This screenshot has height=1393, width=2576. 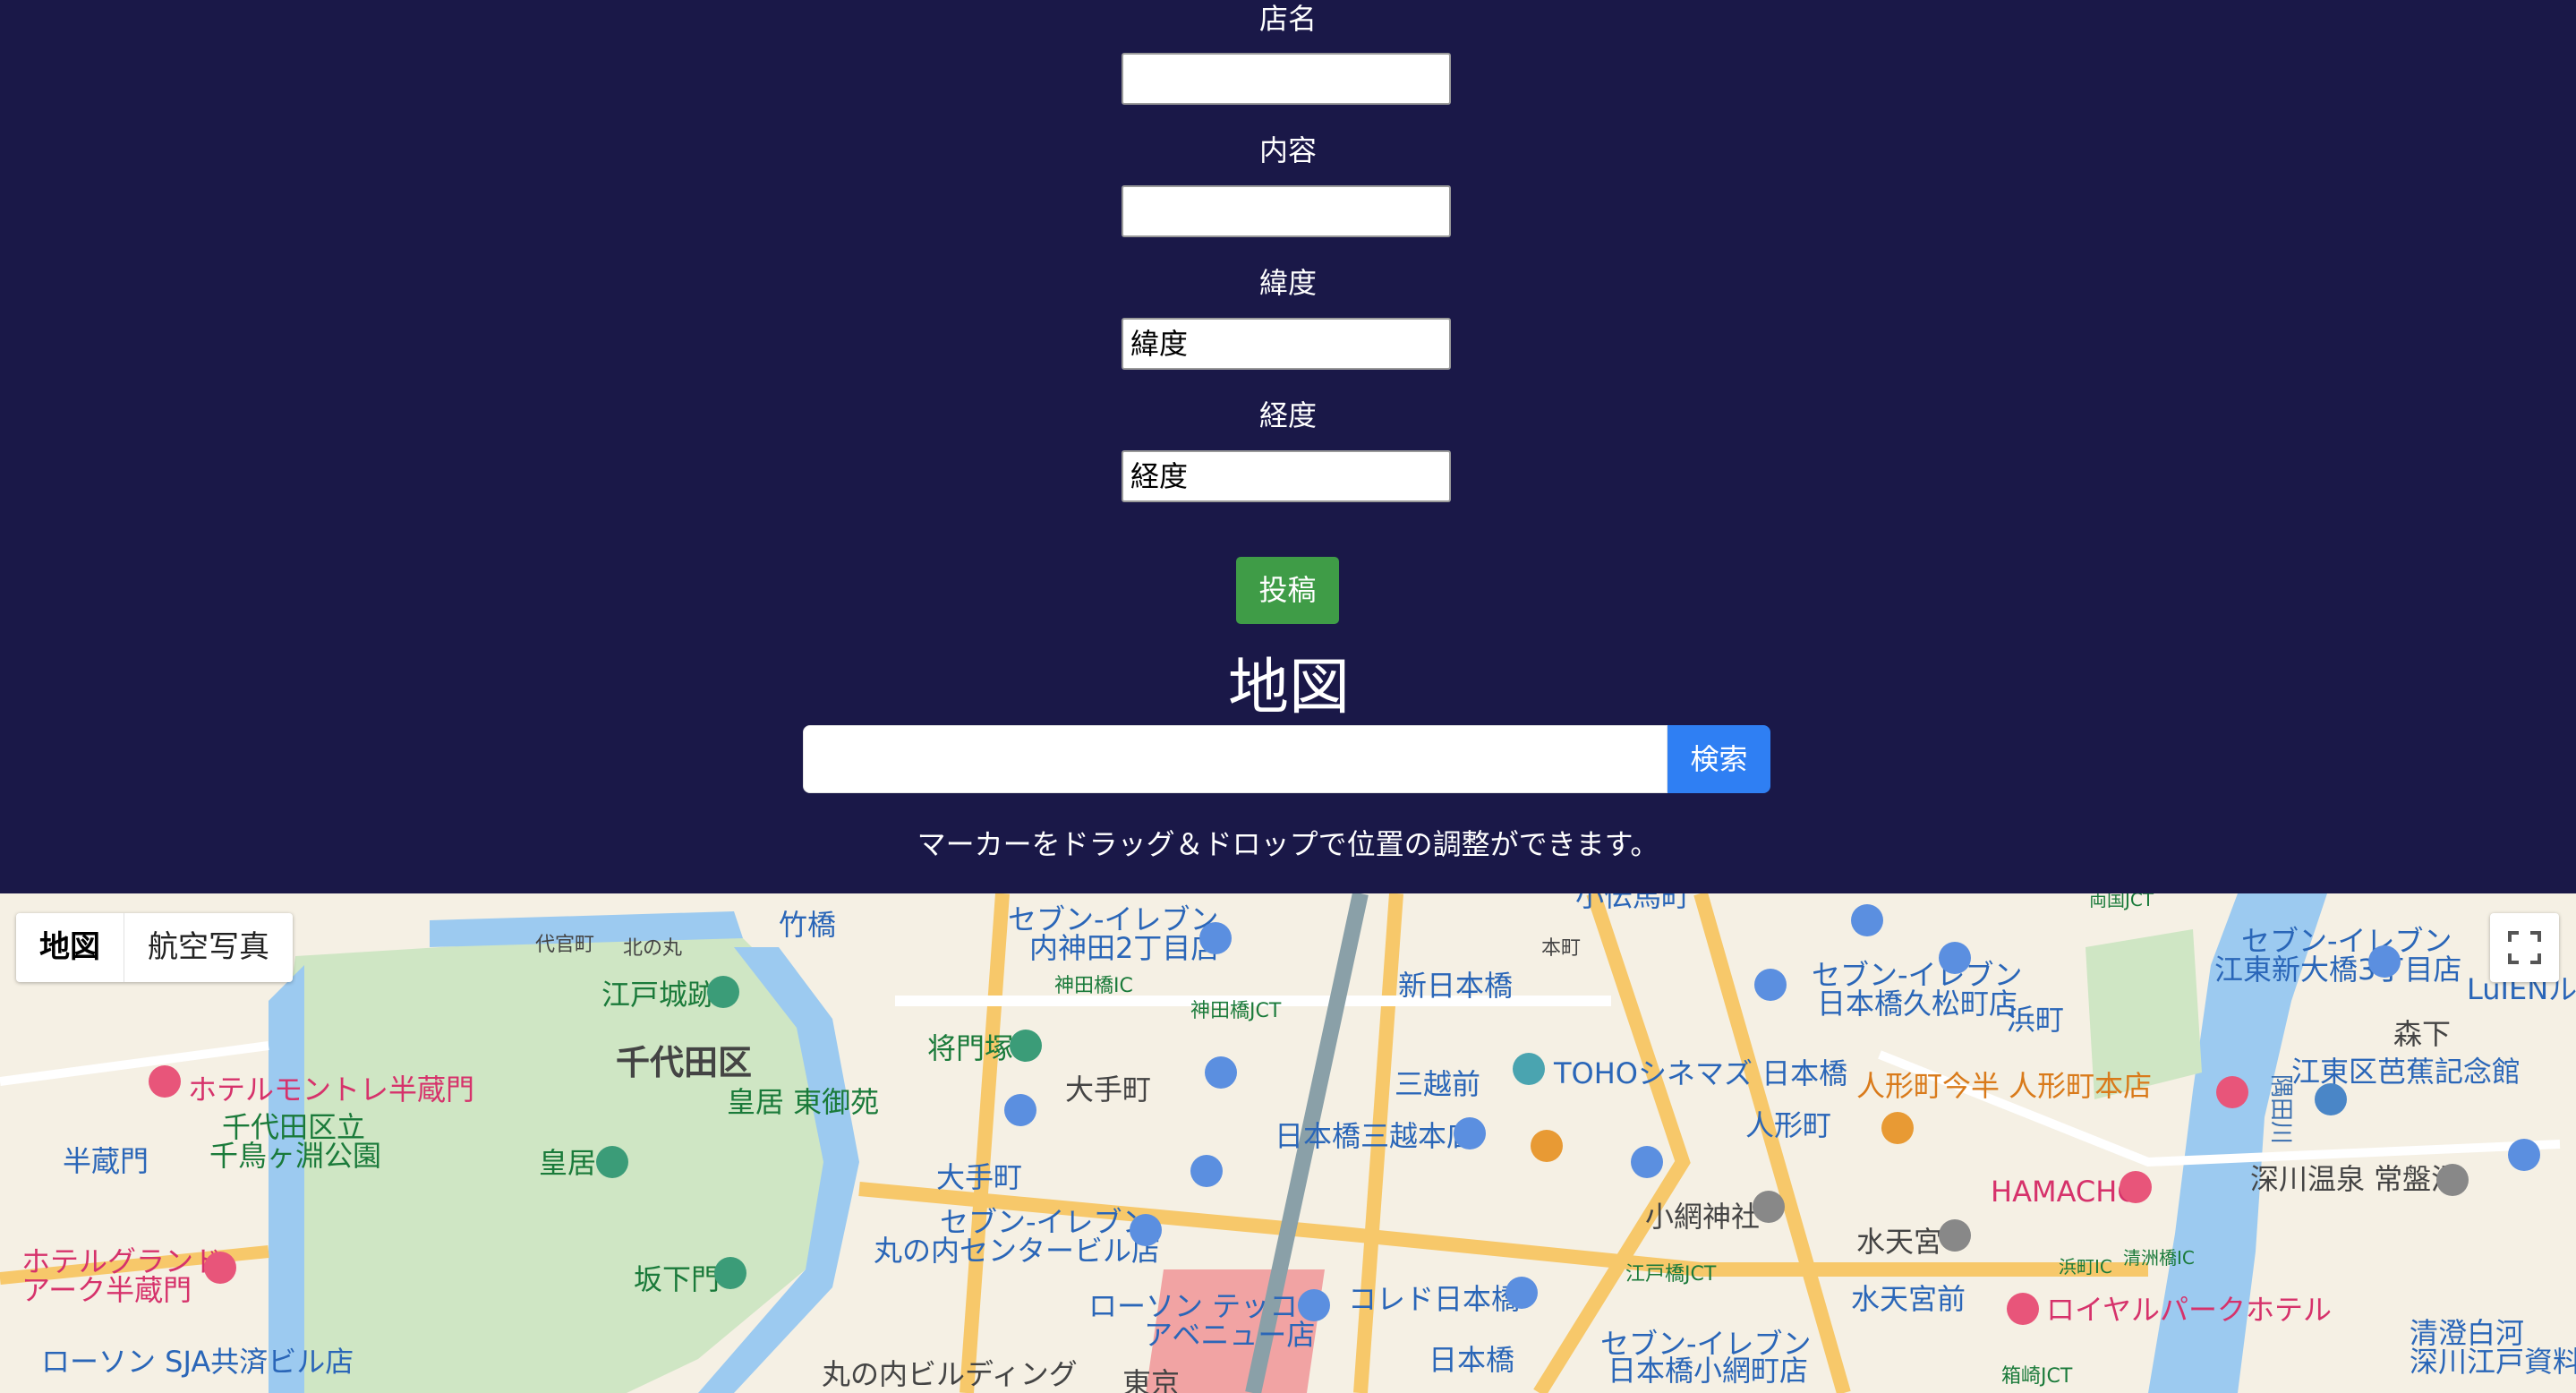 What do you see at coordinates (1899, 1242) in the screenshot?
I see `label-suitengu: 水天宮` at bounding box center [1899, 1242].